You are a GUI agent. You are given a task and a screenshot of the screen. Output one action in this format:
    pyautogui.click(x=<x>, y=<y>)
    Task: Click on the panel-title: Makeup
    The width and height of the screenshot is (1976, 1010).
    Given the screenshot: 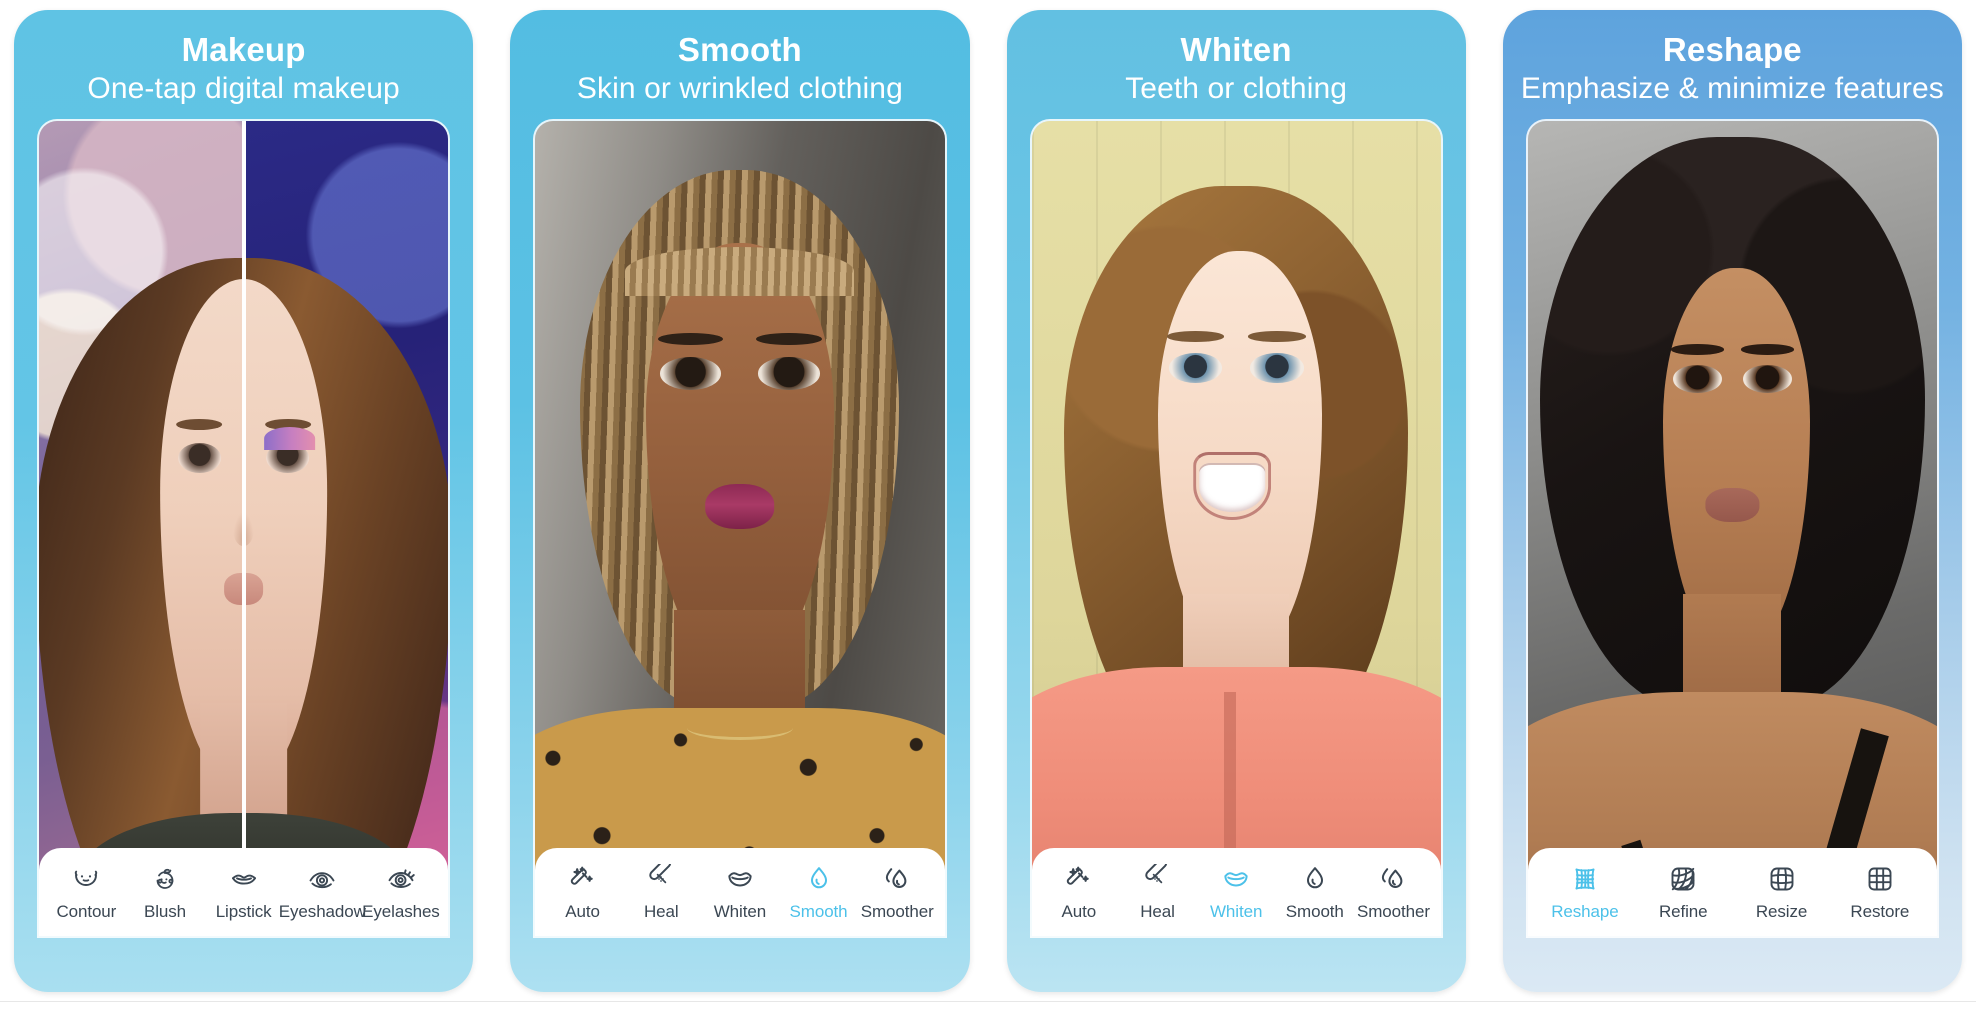 What is the action you would take?
    pyautogui.click(x=243, y=49)
    